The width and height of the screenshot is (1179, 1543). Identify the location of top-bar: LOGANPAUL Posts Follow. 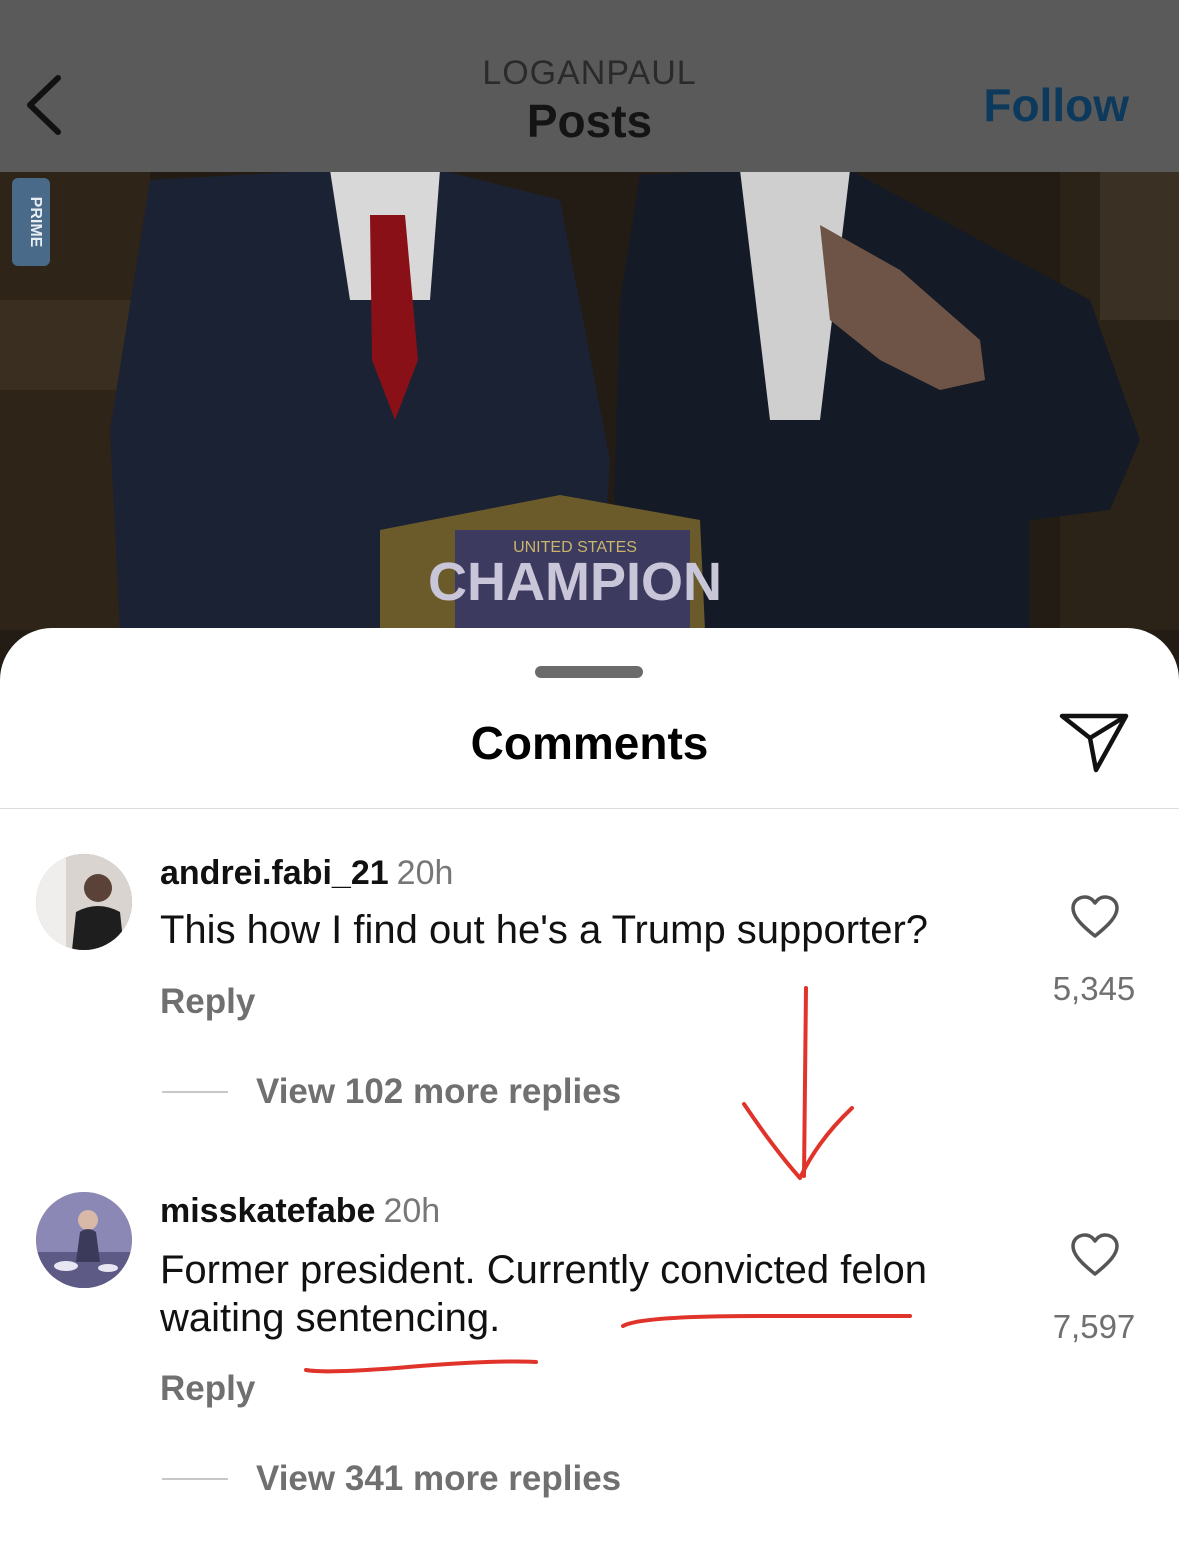
(589, 86).